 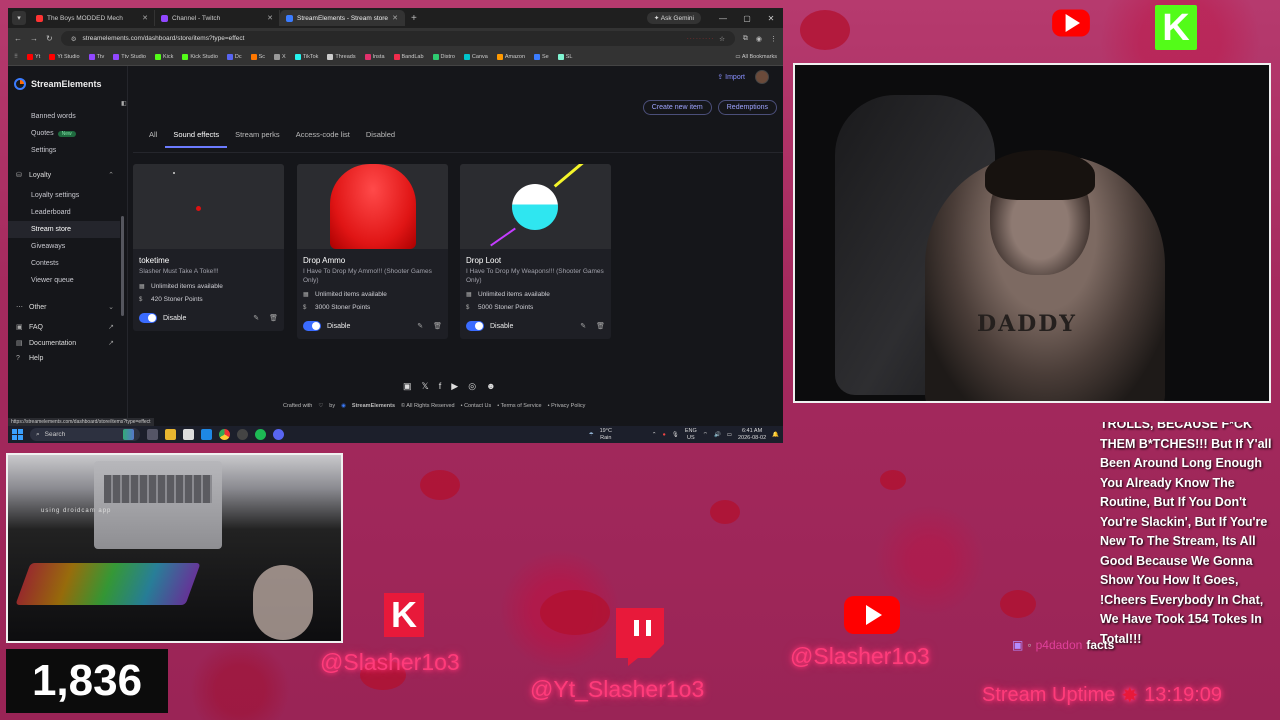 I want to click on volume-icon: 🔊, so click(x=717, y=435).